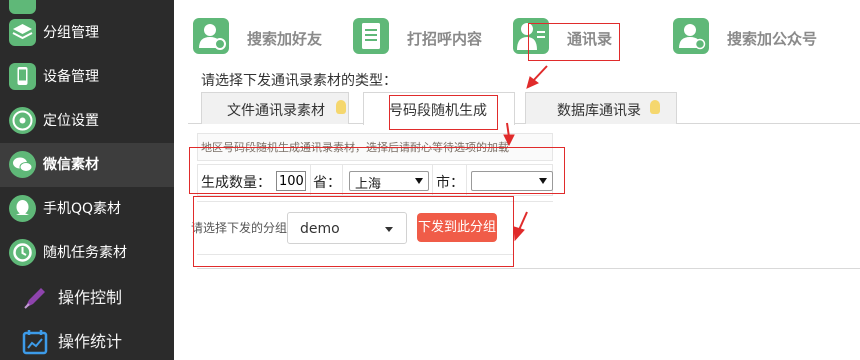 The height and width of the screenshot is (360, 860). I want to click on annotation-arrows, so click(525, 153).